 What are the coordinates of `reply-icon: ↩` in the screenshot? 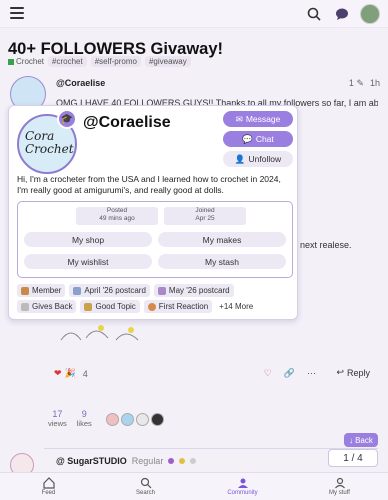 It's located at (340, 372).